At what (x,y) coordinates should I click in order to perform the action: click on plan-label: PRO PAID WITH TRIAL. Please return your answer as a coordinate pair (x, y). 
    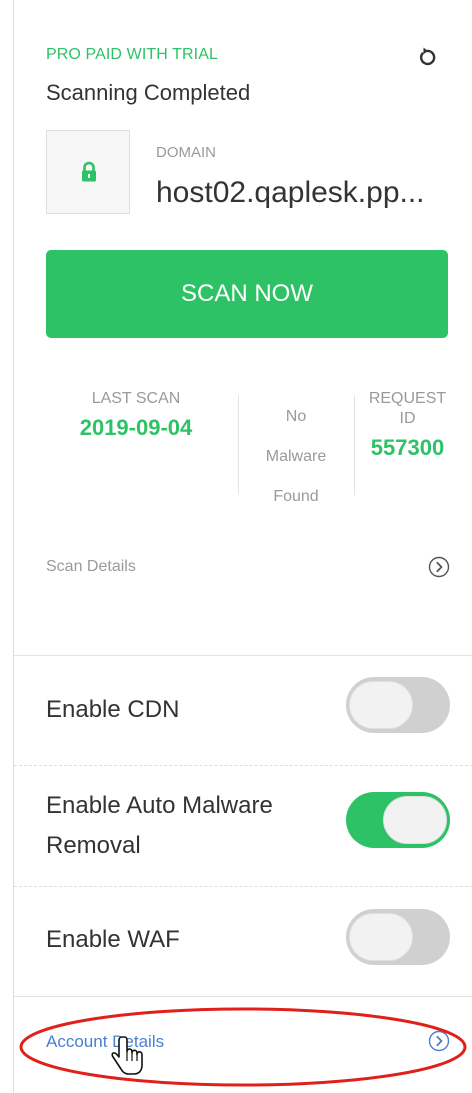
    Looking at the image, I should click on (132, 54).